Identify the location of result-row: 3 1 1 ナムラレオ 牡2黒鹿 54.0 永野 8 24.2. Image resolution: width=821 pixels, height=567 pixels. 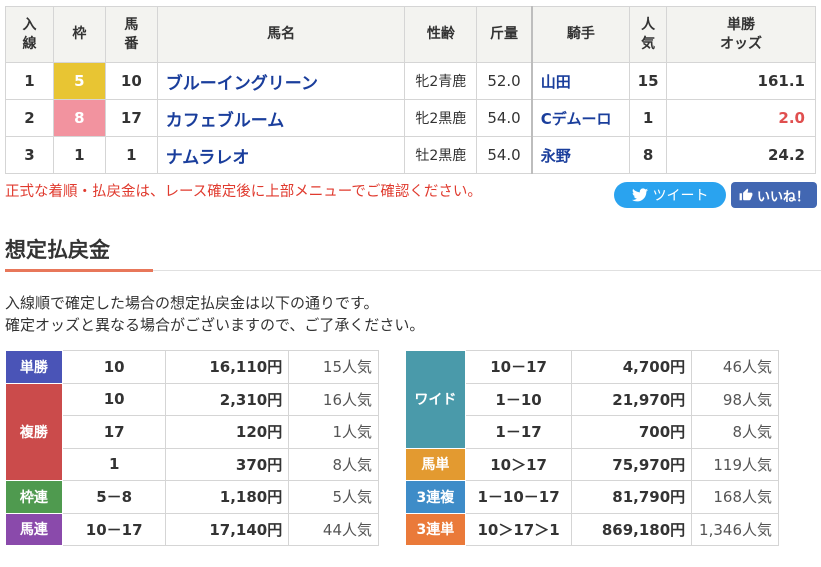
(410, 155).